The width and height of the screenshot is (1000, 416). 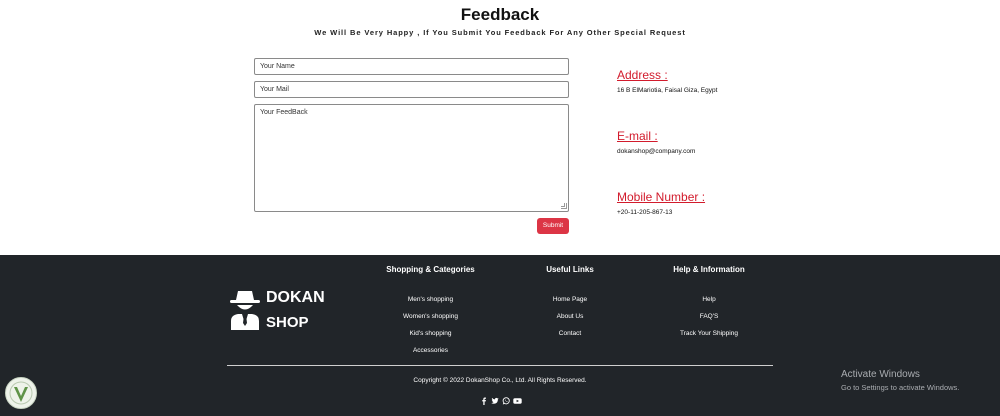 What do you see at coordinates (411, 89) in the screenshot?
I see `mail-input: Your Mail` at bounding box center [411, 89].